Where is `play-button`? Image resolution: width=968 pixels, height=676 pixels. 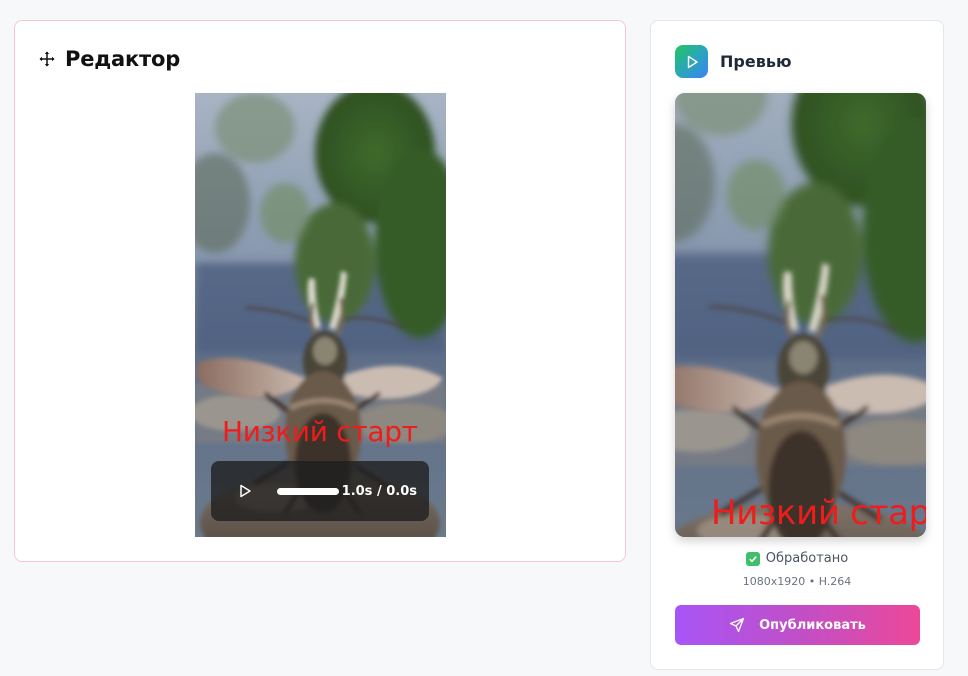 play-button is located at coordinates (245, 491).